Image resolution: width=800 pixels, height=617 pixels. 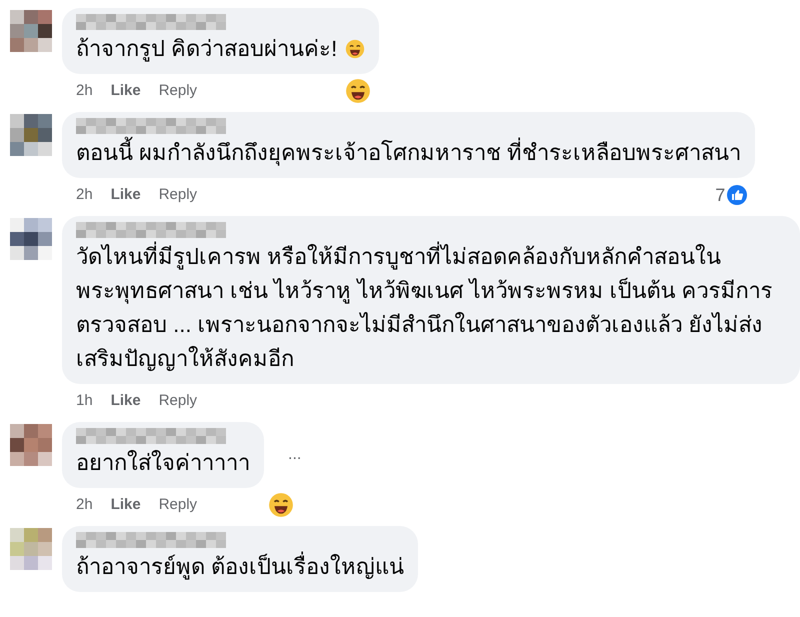 I want to click on comment-text: ถ้าอาจารย์พูด ต้องเป็นเรื่องใหญ่แน่, so click(x=240, y=567).